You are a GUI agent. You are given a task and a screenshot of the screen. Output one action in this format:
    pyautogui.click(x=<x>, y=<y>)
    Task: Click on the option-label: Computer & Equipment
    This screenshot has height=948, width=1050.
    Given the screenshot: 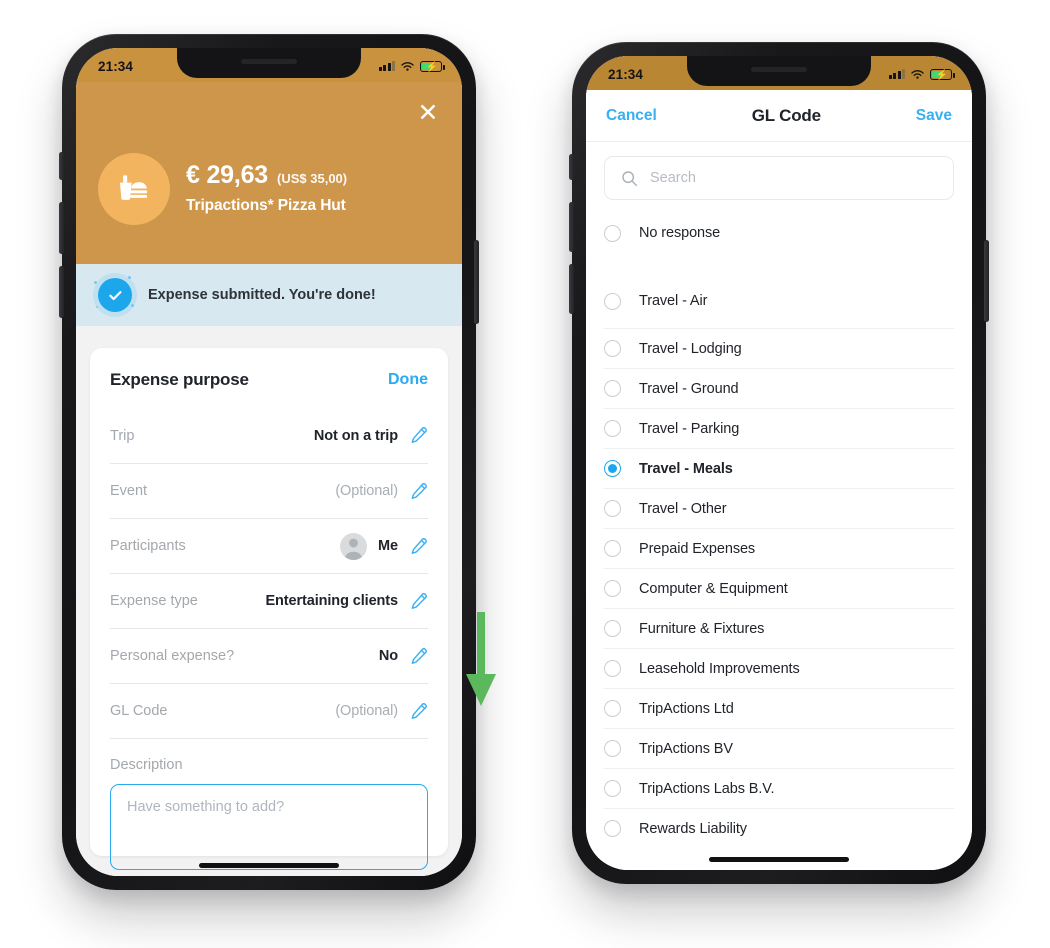 What is the action you would take?
    pyautogui.click(x=713, y=588)
    